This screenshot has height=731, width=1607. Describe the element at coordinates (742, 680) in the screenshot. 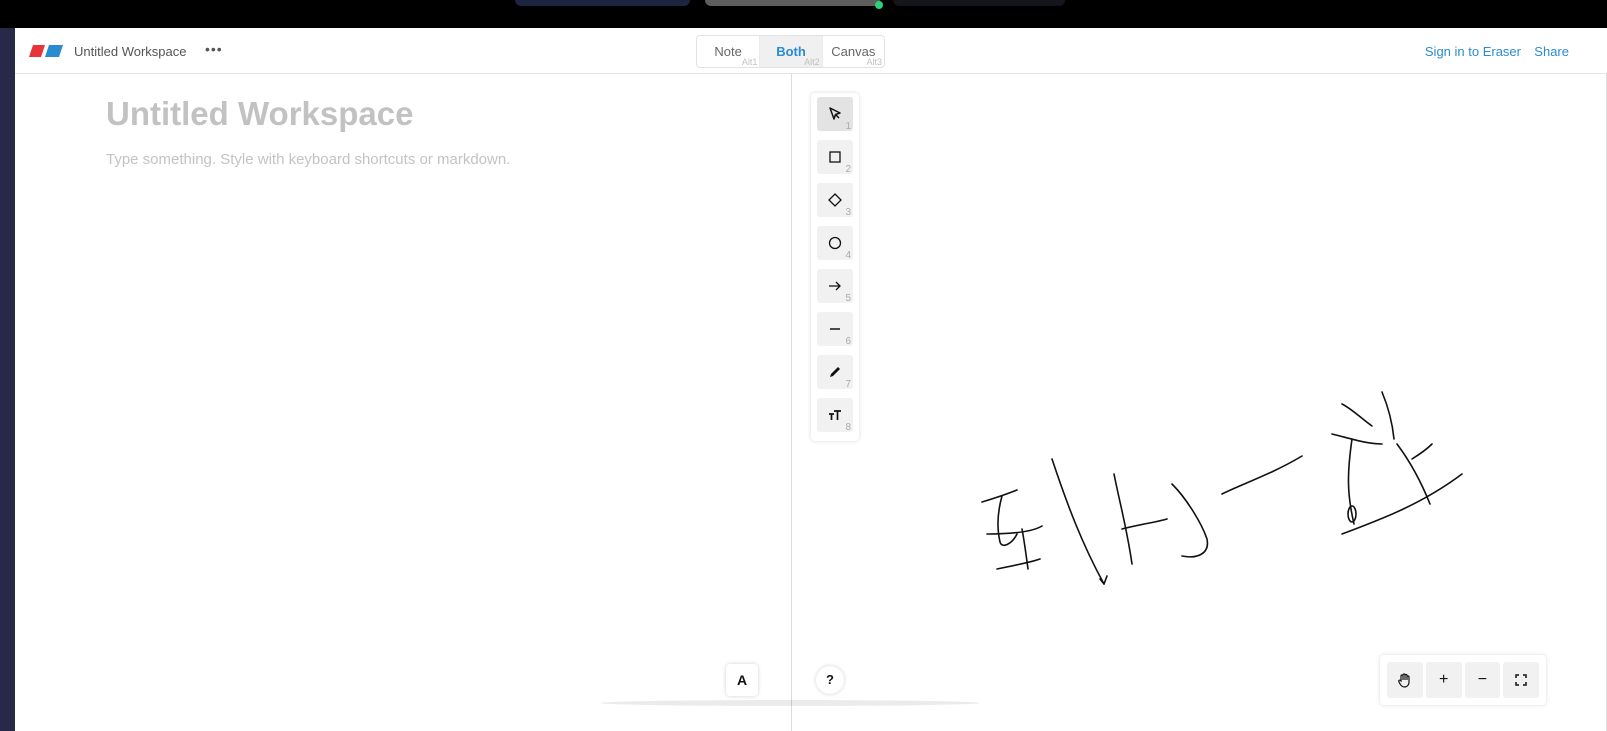

I see `font-style-button: A` at that location.